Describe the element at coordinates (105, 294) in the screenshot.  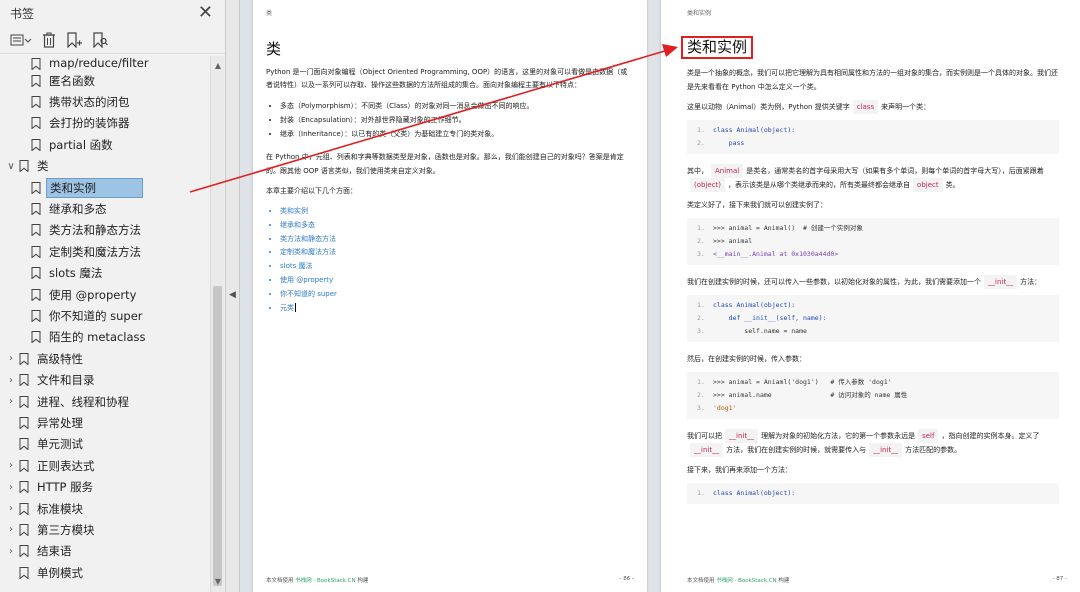
I see `bookmark-item: 使用 @property` at that location.